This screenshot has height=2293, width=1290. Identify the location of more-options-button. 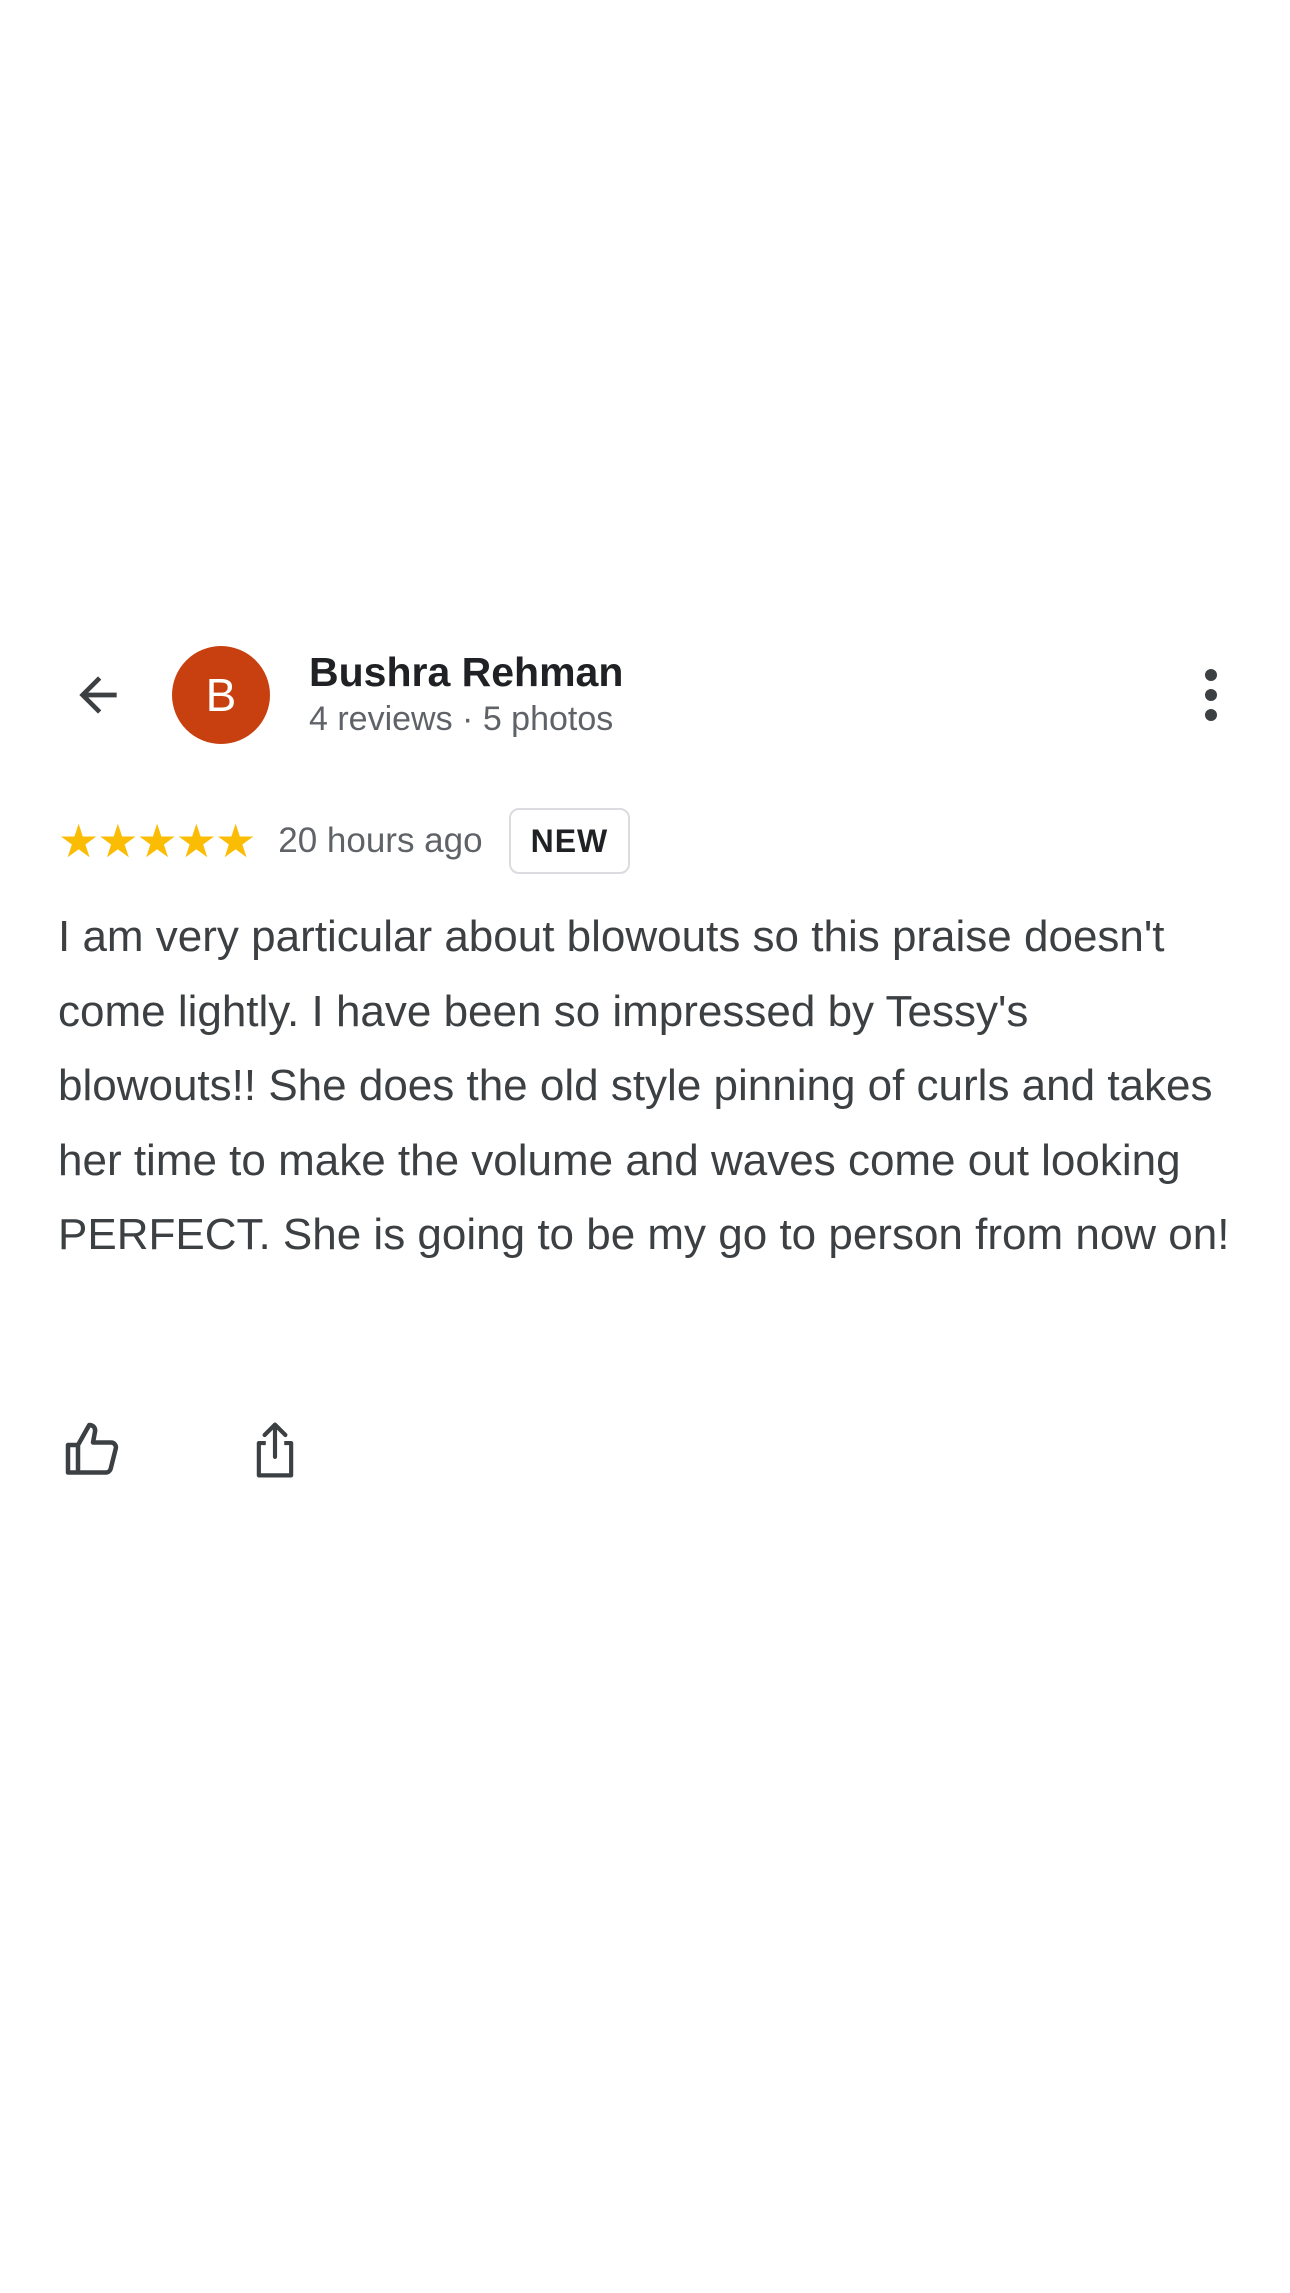
(1211, 695).